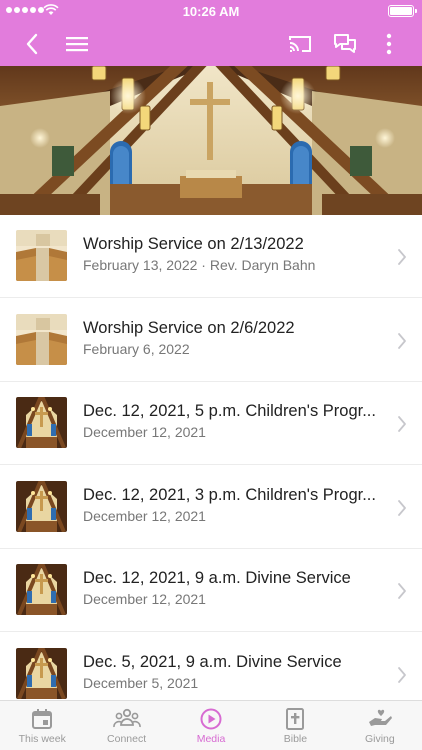 The width and height of the screenshot is (422, 750). I want to click on back-icon, so click(32, 44).